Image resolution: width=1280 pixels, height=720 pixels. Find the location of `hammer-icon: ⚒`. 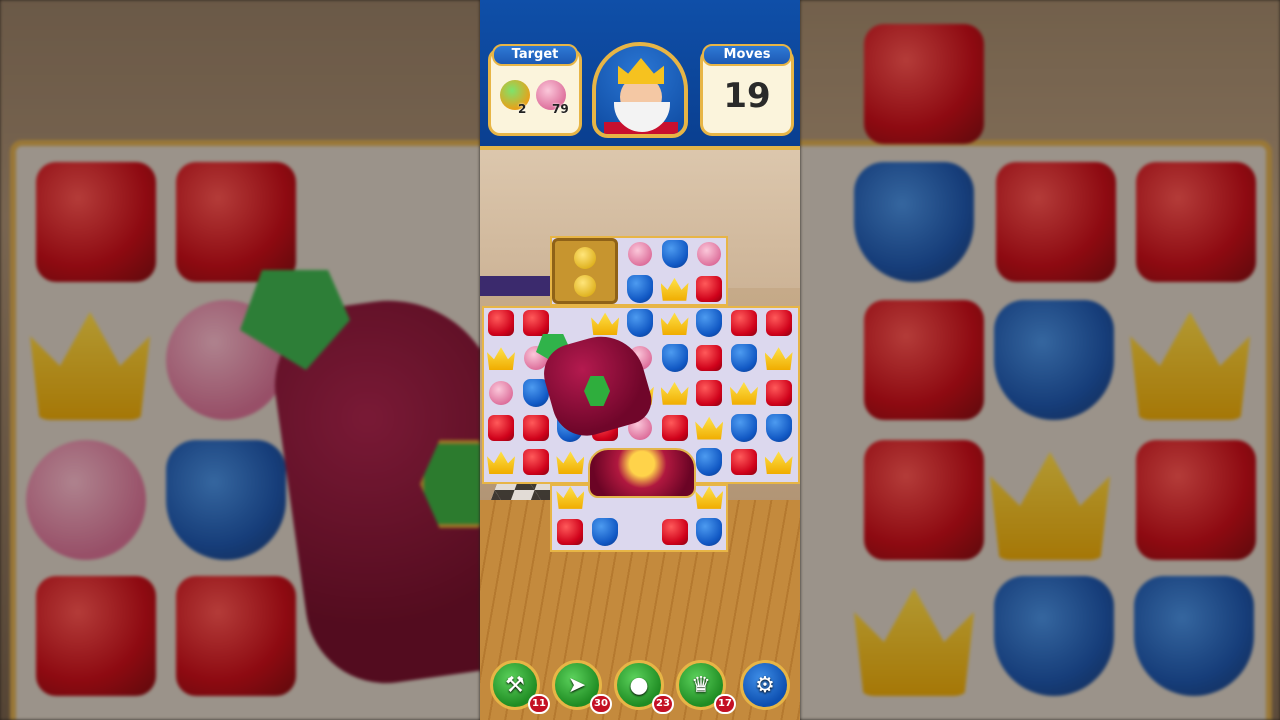

hammer-icon: ⚒ is located at coordinates (515, 685).